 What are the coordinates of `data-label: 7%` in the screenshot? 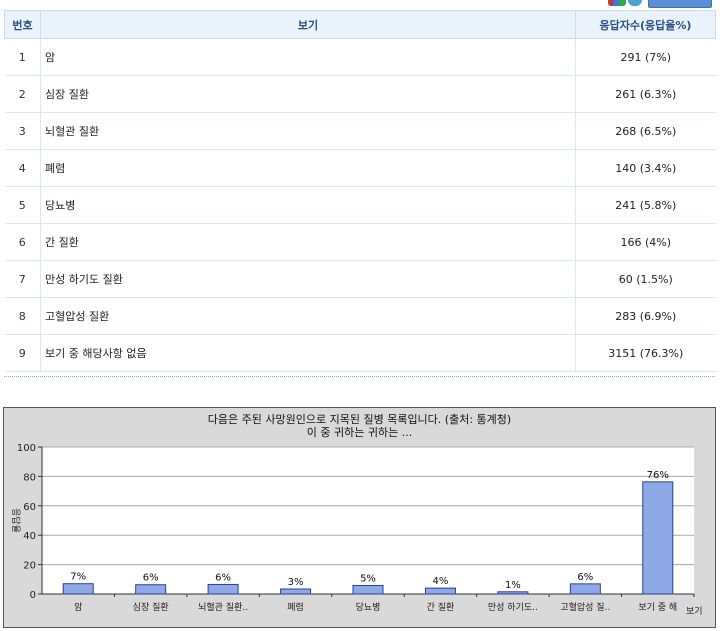 It's located at (78, 577).